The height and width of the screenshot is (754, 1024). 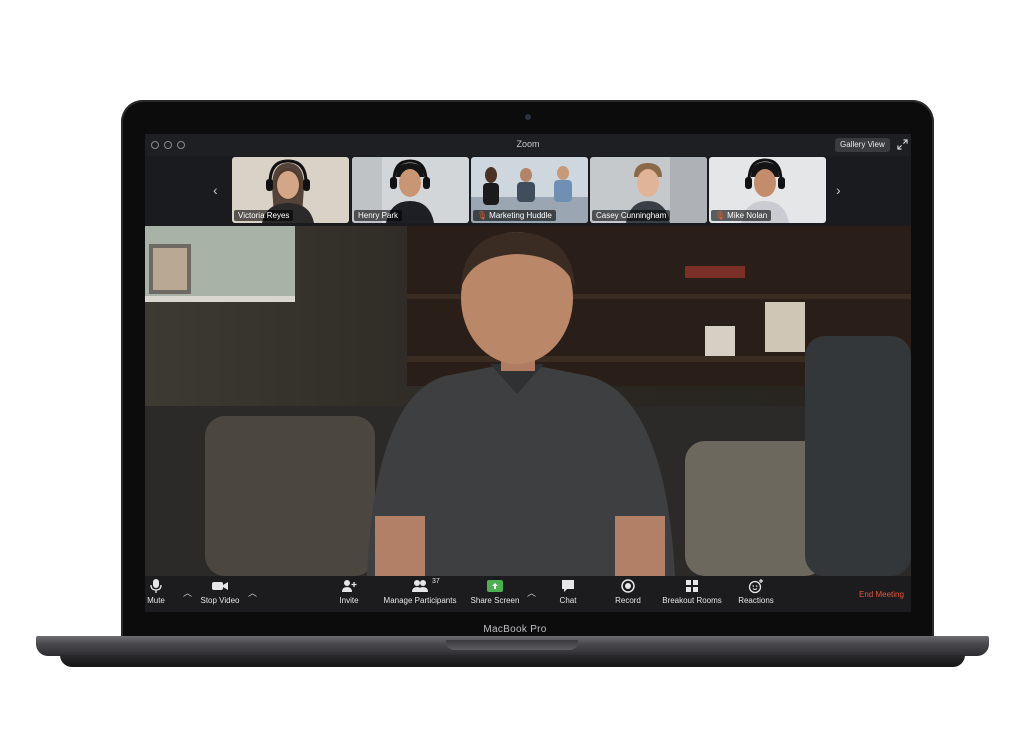 I want to click on next-page-arrow-icon: ›, so click(x=838, y=190).